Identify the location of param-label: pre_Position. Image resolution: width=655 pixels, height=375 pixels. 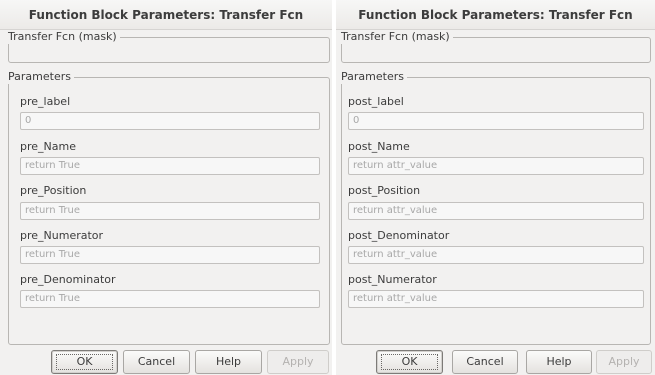
(53, 190).